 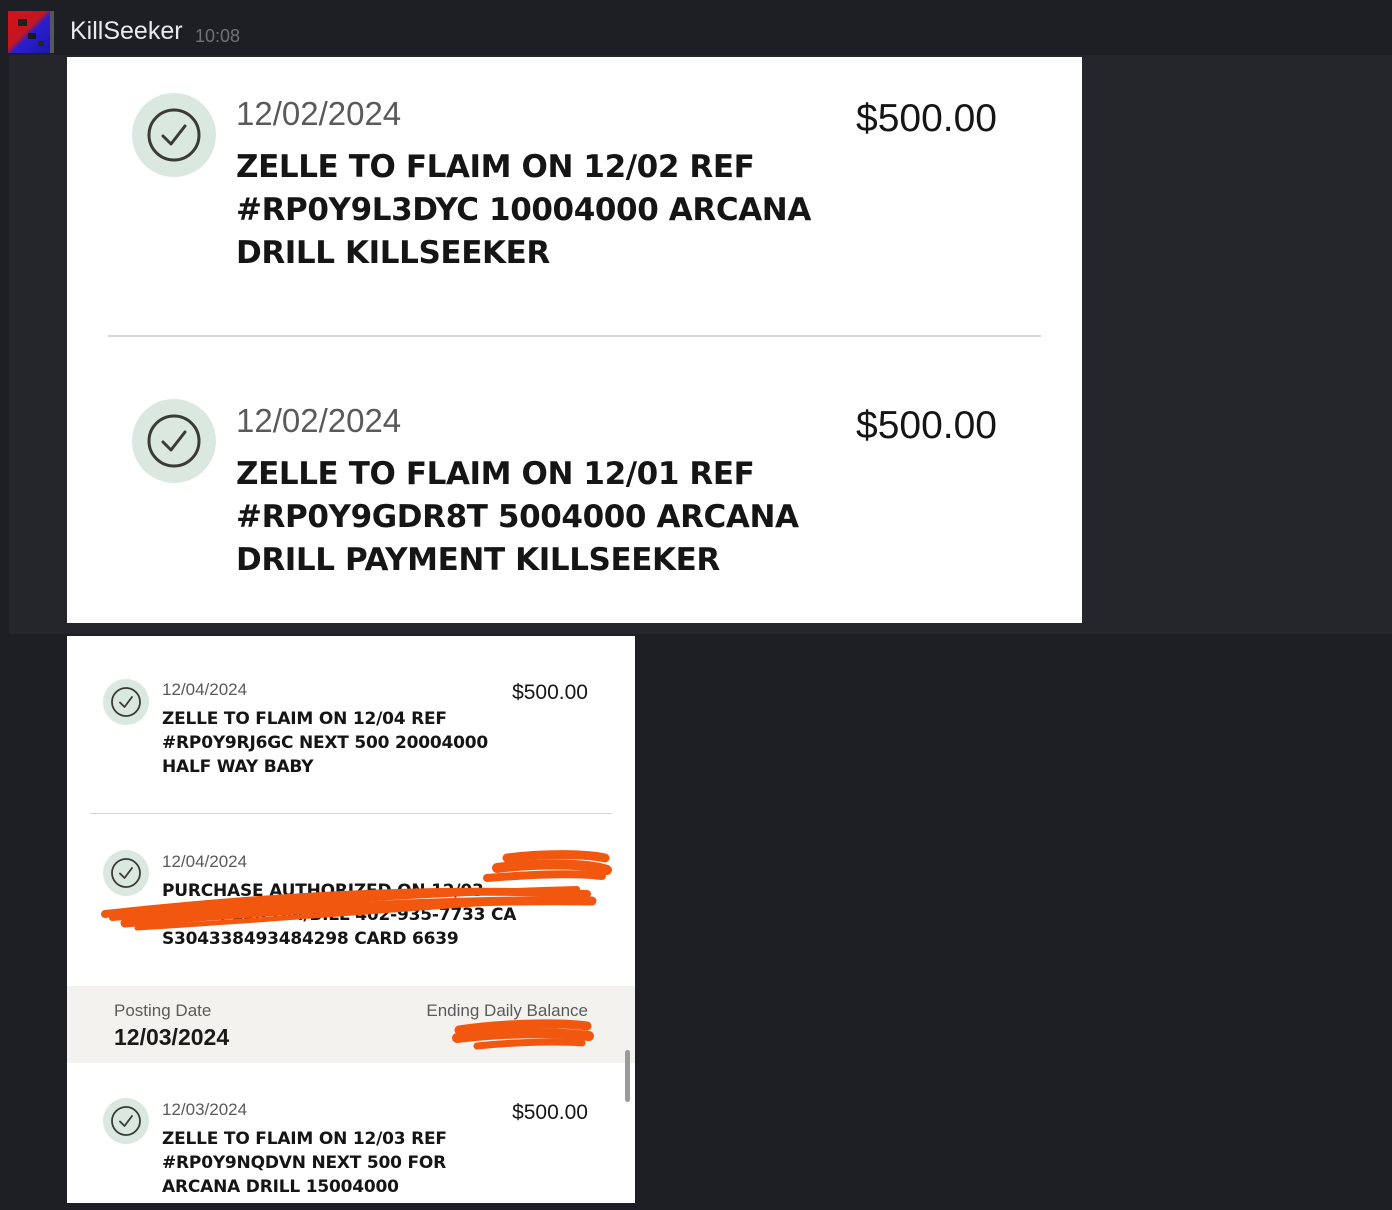 I want to click on message-header: KillSeeker 10:08, so click(x=696, y=28).